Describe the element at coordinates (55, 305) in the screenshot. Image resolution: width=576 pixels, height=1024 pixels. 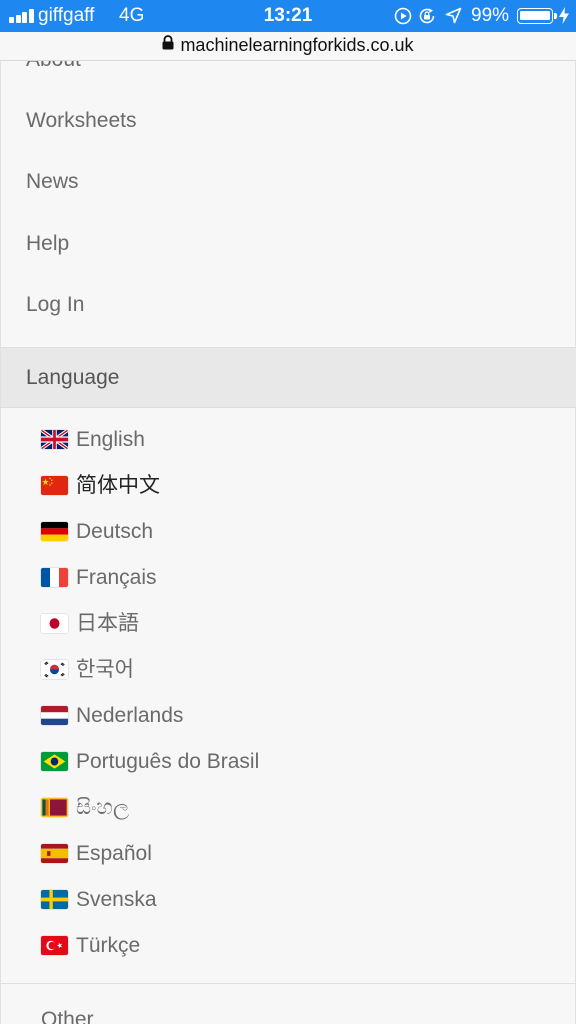
I see `menu-item-log-in: Log In` at that location.